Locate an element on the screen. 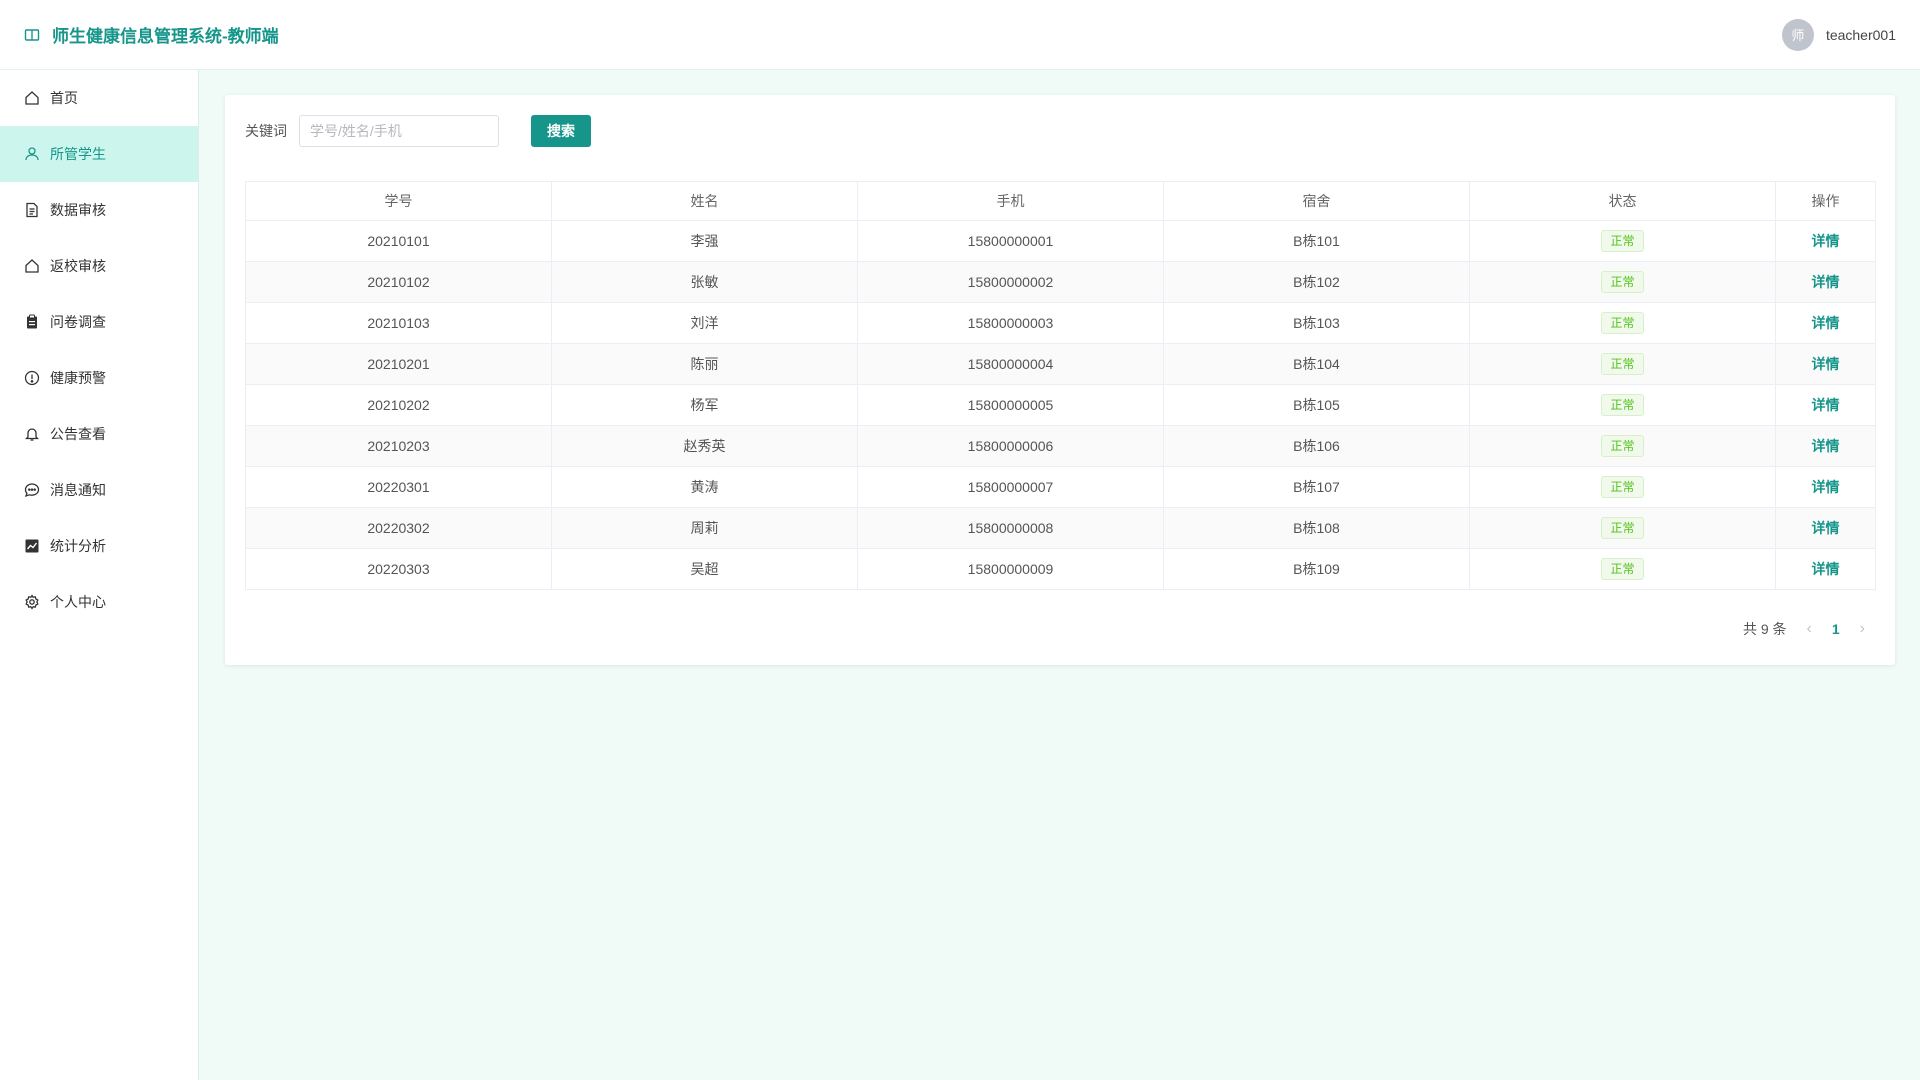 The width and height of the screenshot is (1920, 1080). sidebar-item-statistics: 统计分析 is located at coordinates (99, 546).